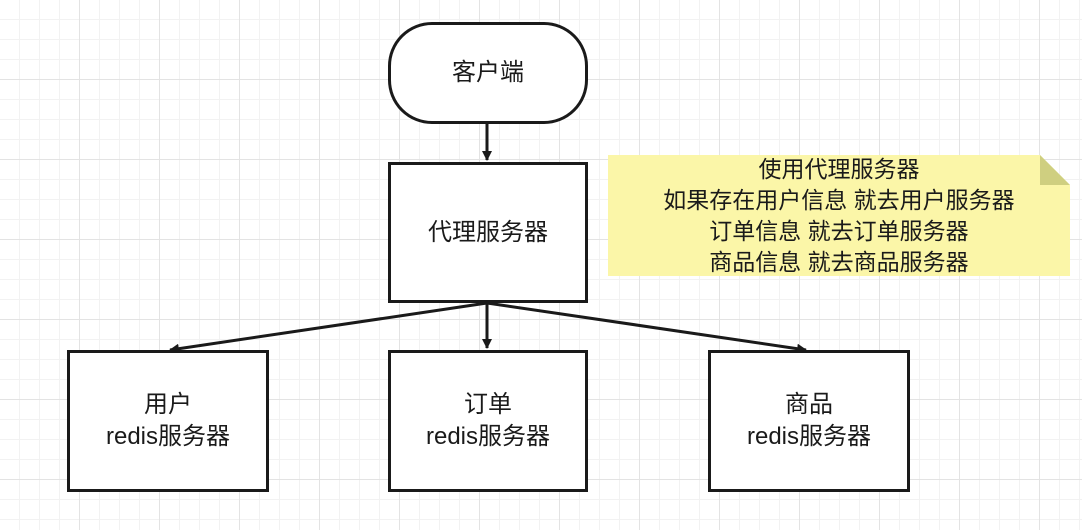 This screenshot has width=1082, height=530. What do you see at coordinates (488, 404) in the screenshot?
I see `order-server-title: 订单` at bounding box center [488, 404].